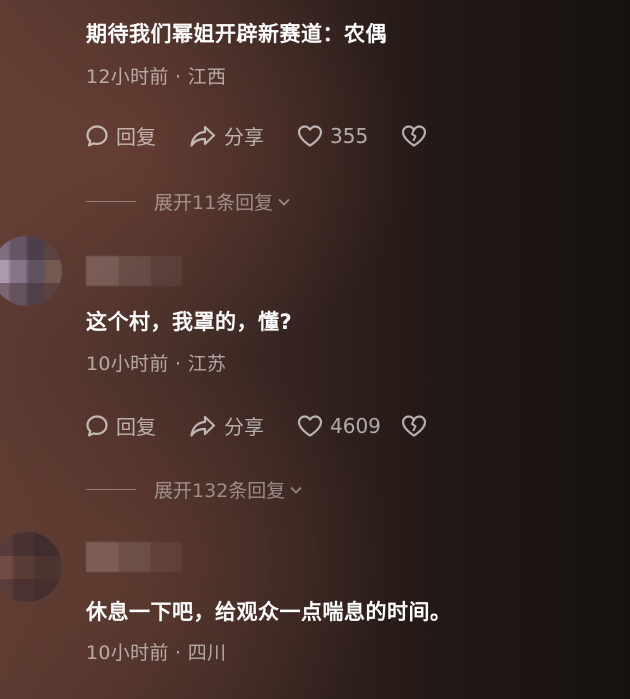  Describe the element at coordinates (214, 203) in the screenshot. I see `expand-replies-label: 展开11条回复` at that location.